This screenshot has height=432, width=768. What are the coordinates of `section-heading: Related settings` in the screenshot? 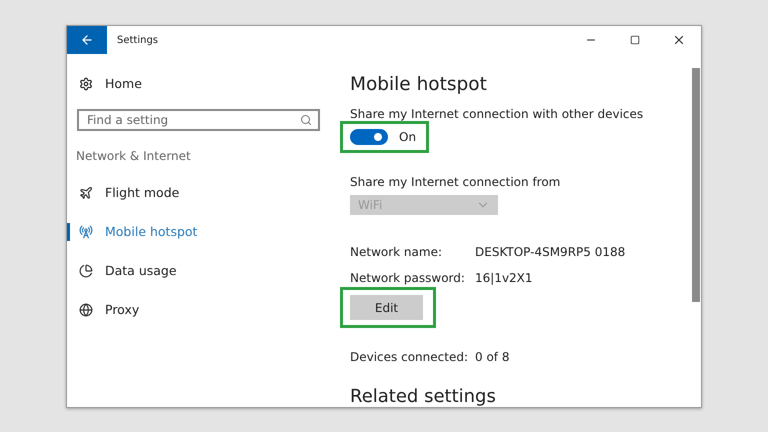 It's located at (423, 396).